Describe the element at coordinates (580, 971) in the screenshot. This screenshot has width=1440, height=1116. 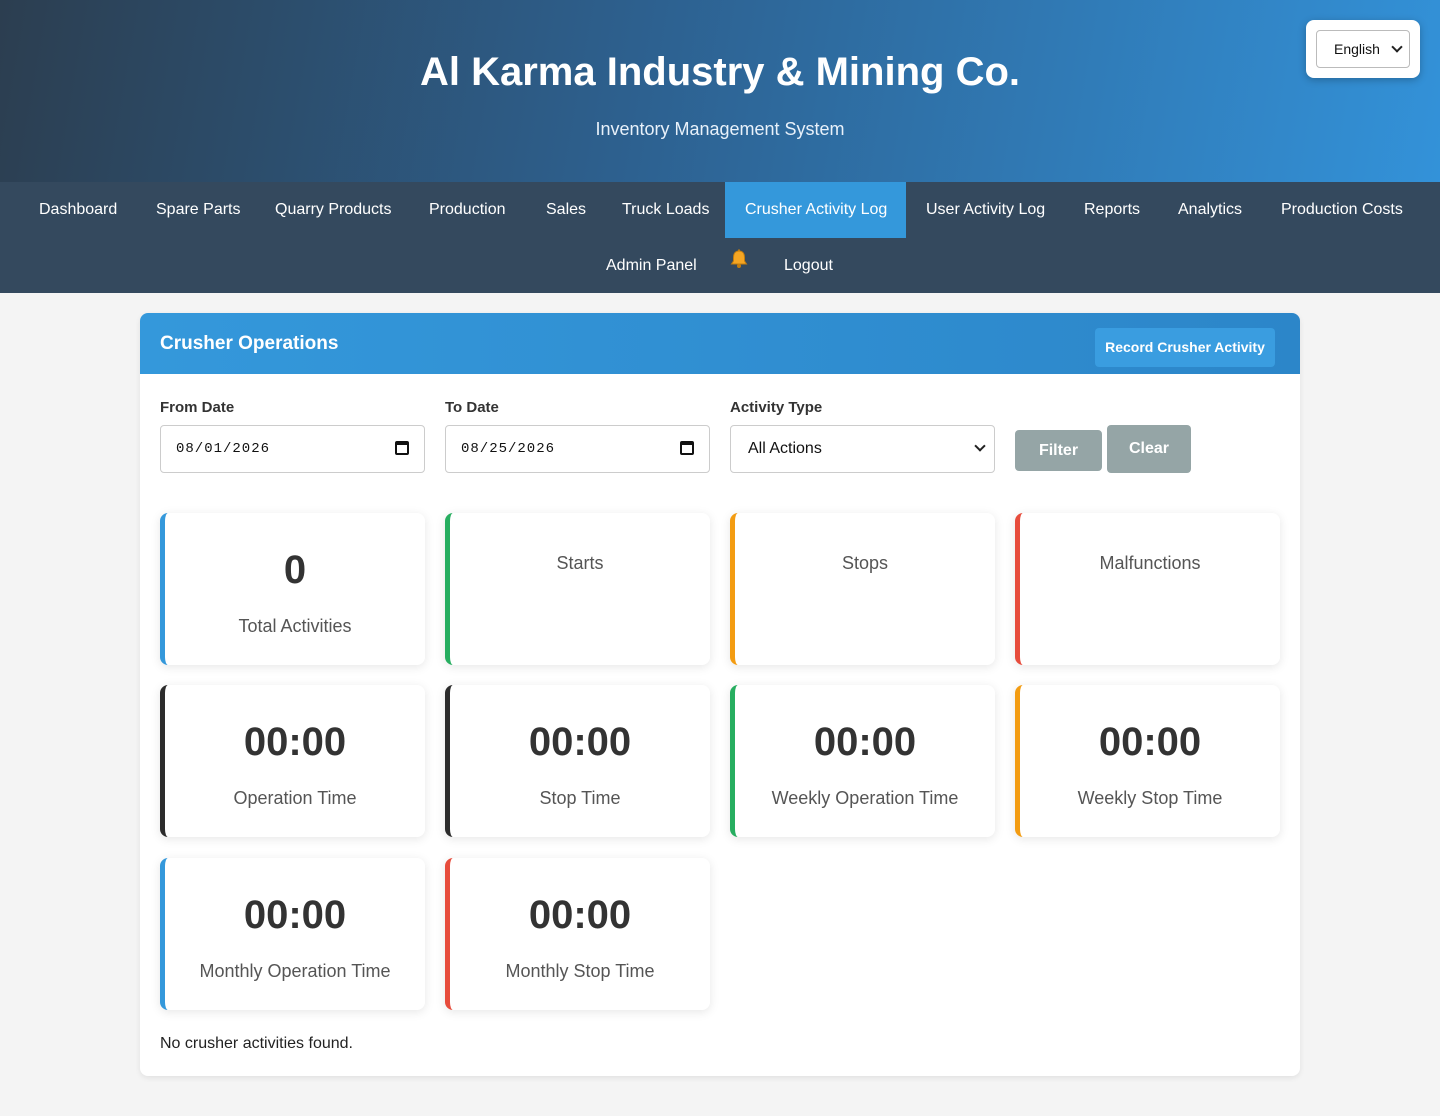
I see `stat-label: Monthly Stop Time` at that location.